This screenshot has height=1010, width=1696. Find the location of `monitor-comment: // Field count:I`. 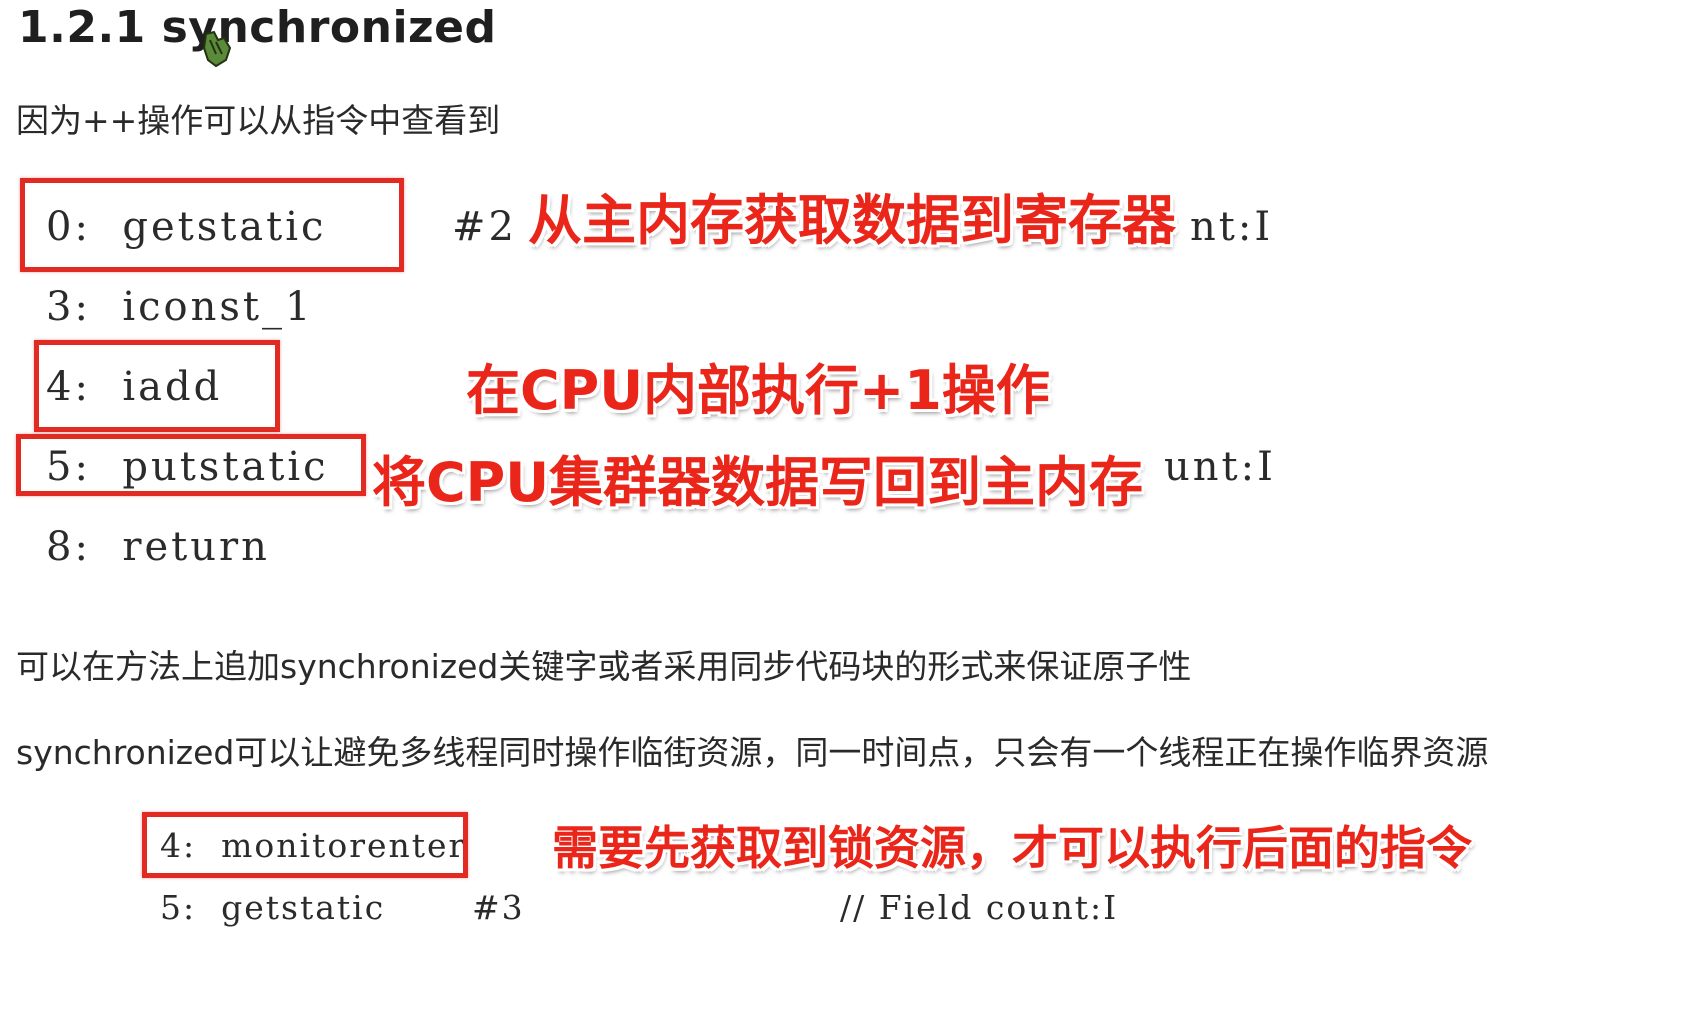

monitor-comment: // Field count:I is located at coordinates (979, 907).